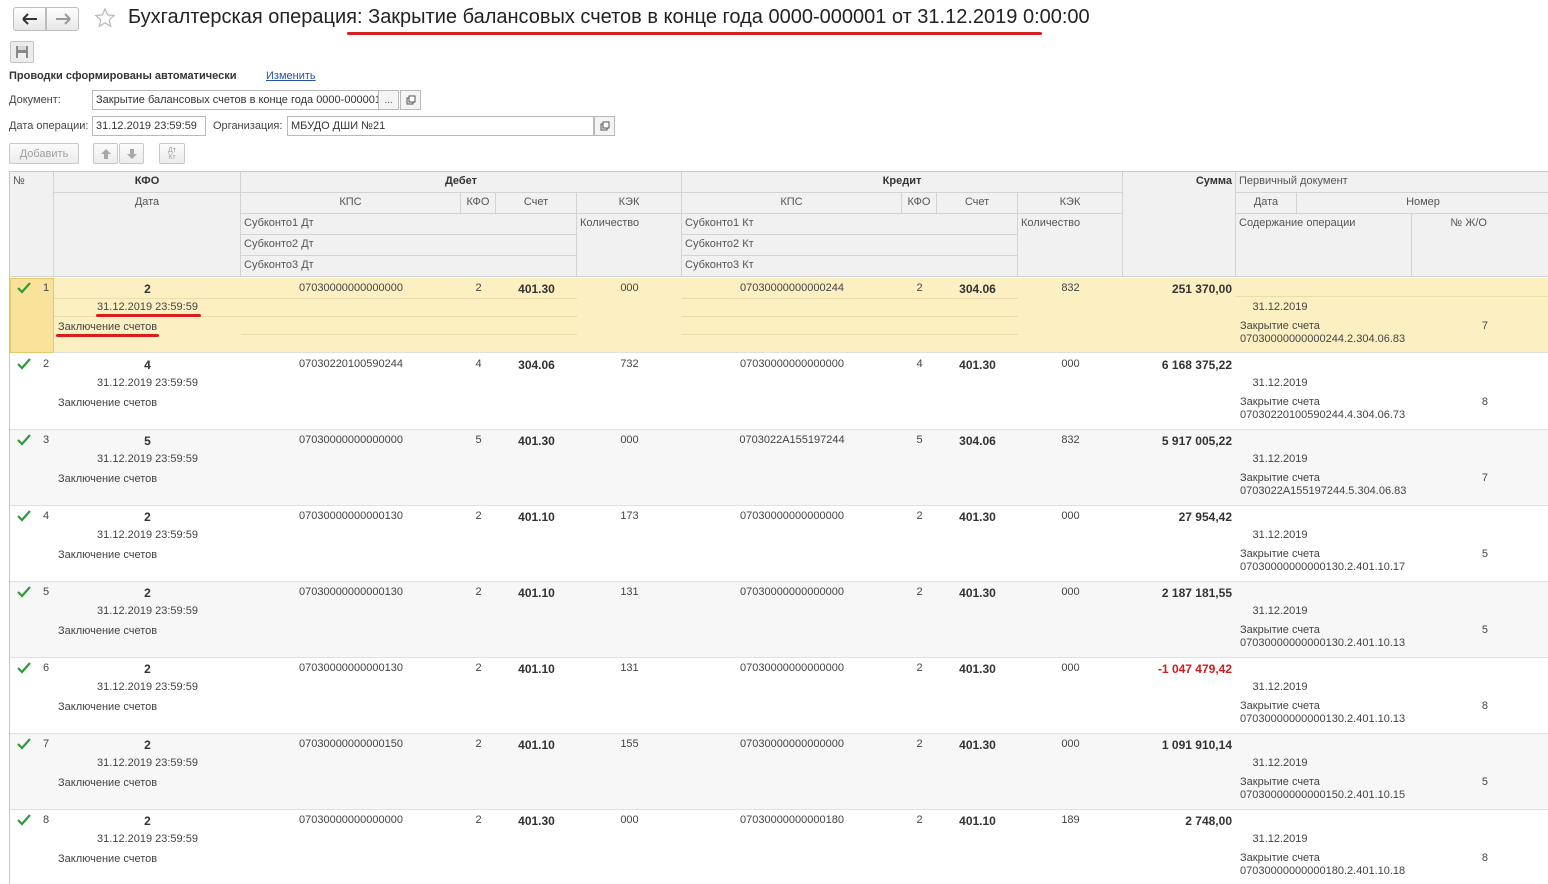 This screenshot has width=1548, height=884. Describe the element at coordinates (172, 153) in the screenshot. I see `sort-dt-kt-button: Дт Кт` at that location.